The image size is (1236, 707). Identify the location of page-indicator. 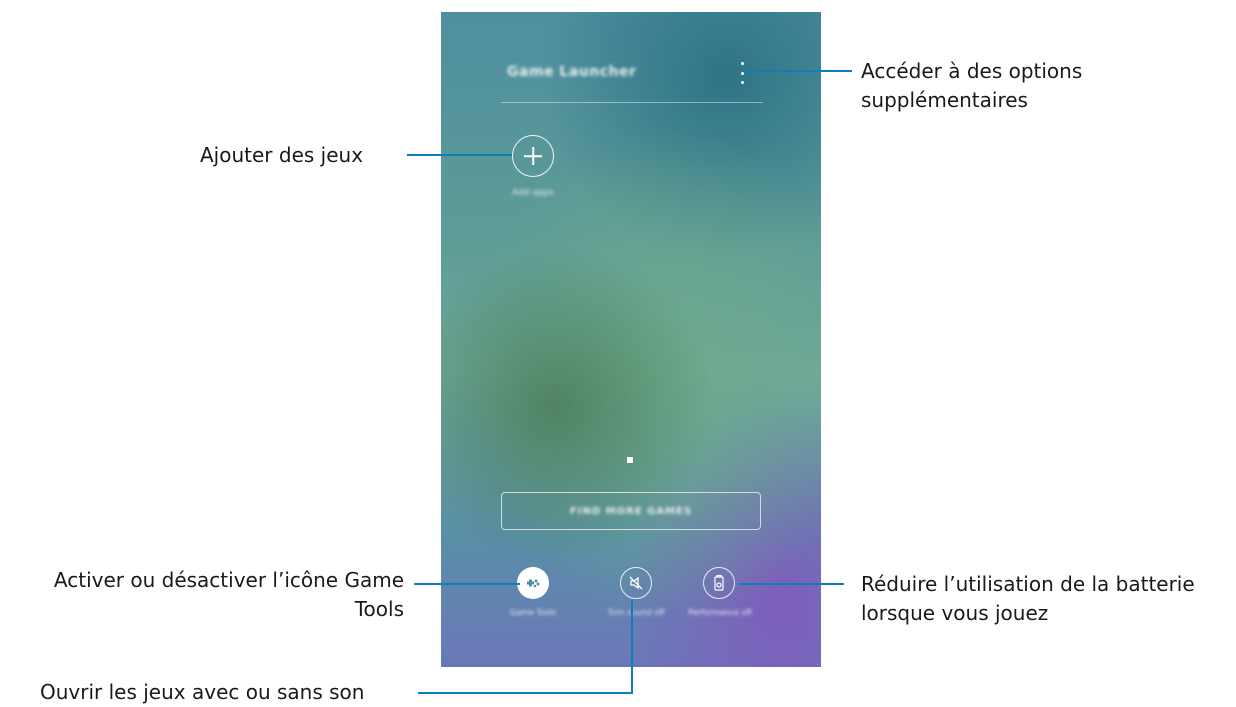
(630, 460).